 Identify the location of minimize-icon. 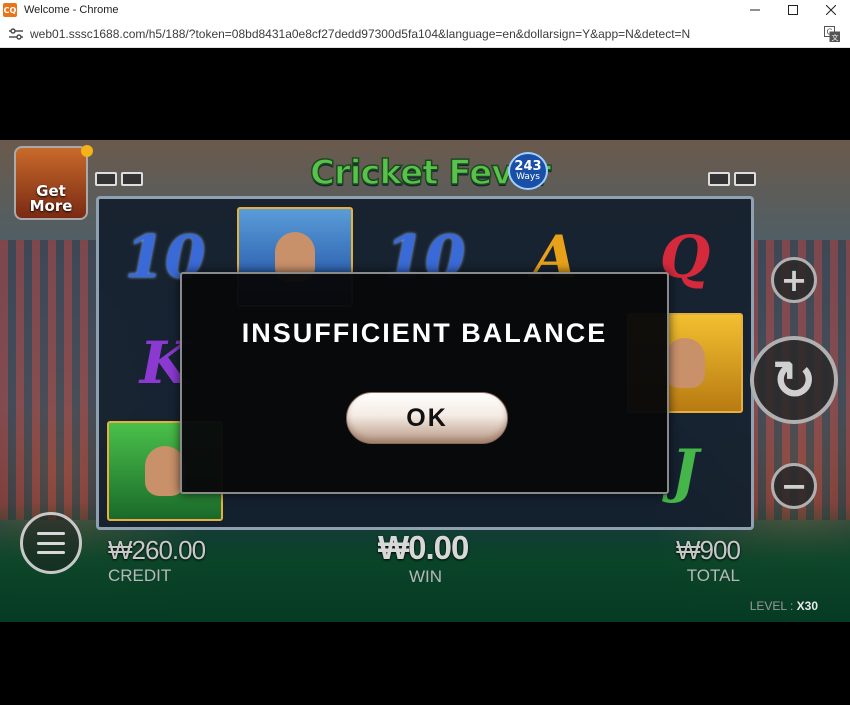
(755, 10).